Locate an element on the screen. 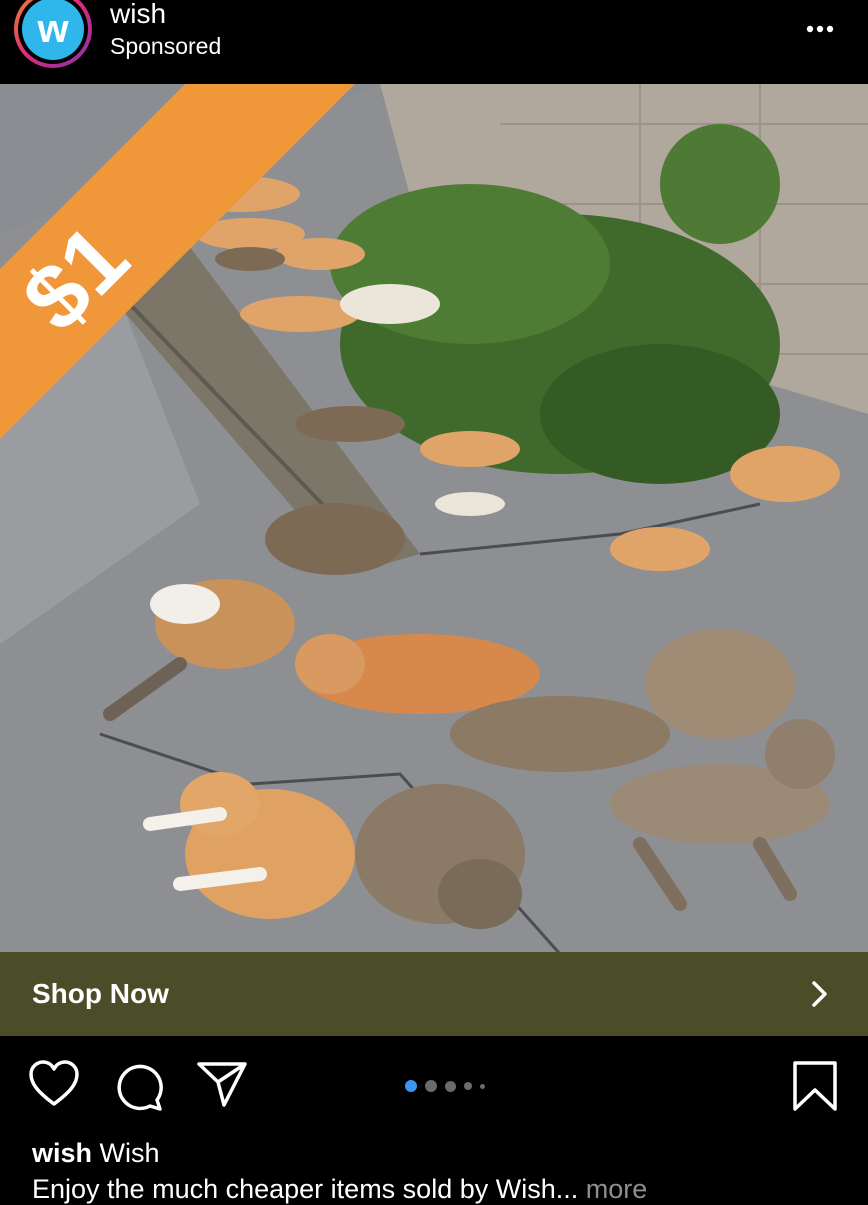 The width and height of the screenshot is (868, 1205). bookmark-icon is located at coordinates (815, 1086).